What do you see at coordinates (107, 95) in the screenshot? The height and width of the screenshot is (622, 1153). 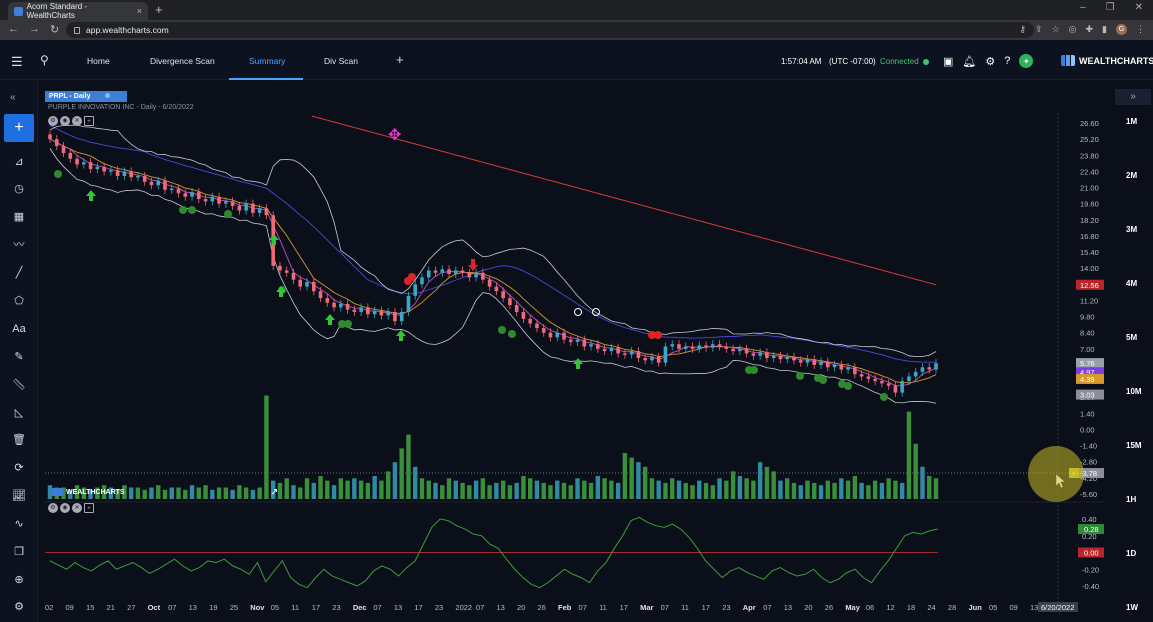 I see `symbol-status-dot-icon` at bounding box center [107, 95].